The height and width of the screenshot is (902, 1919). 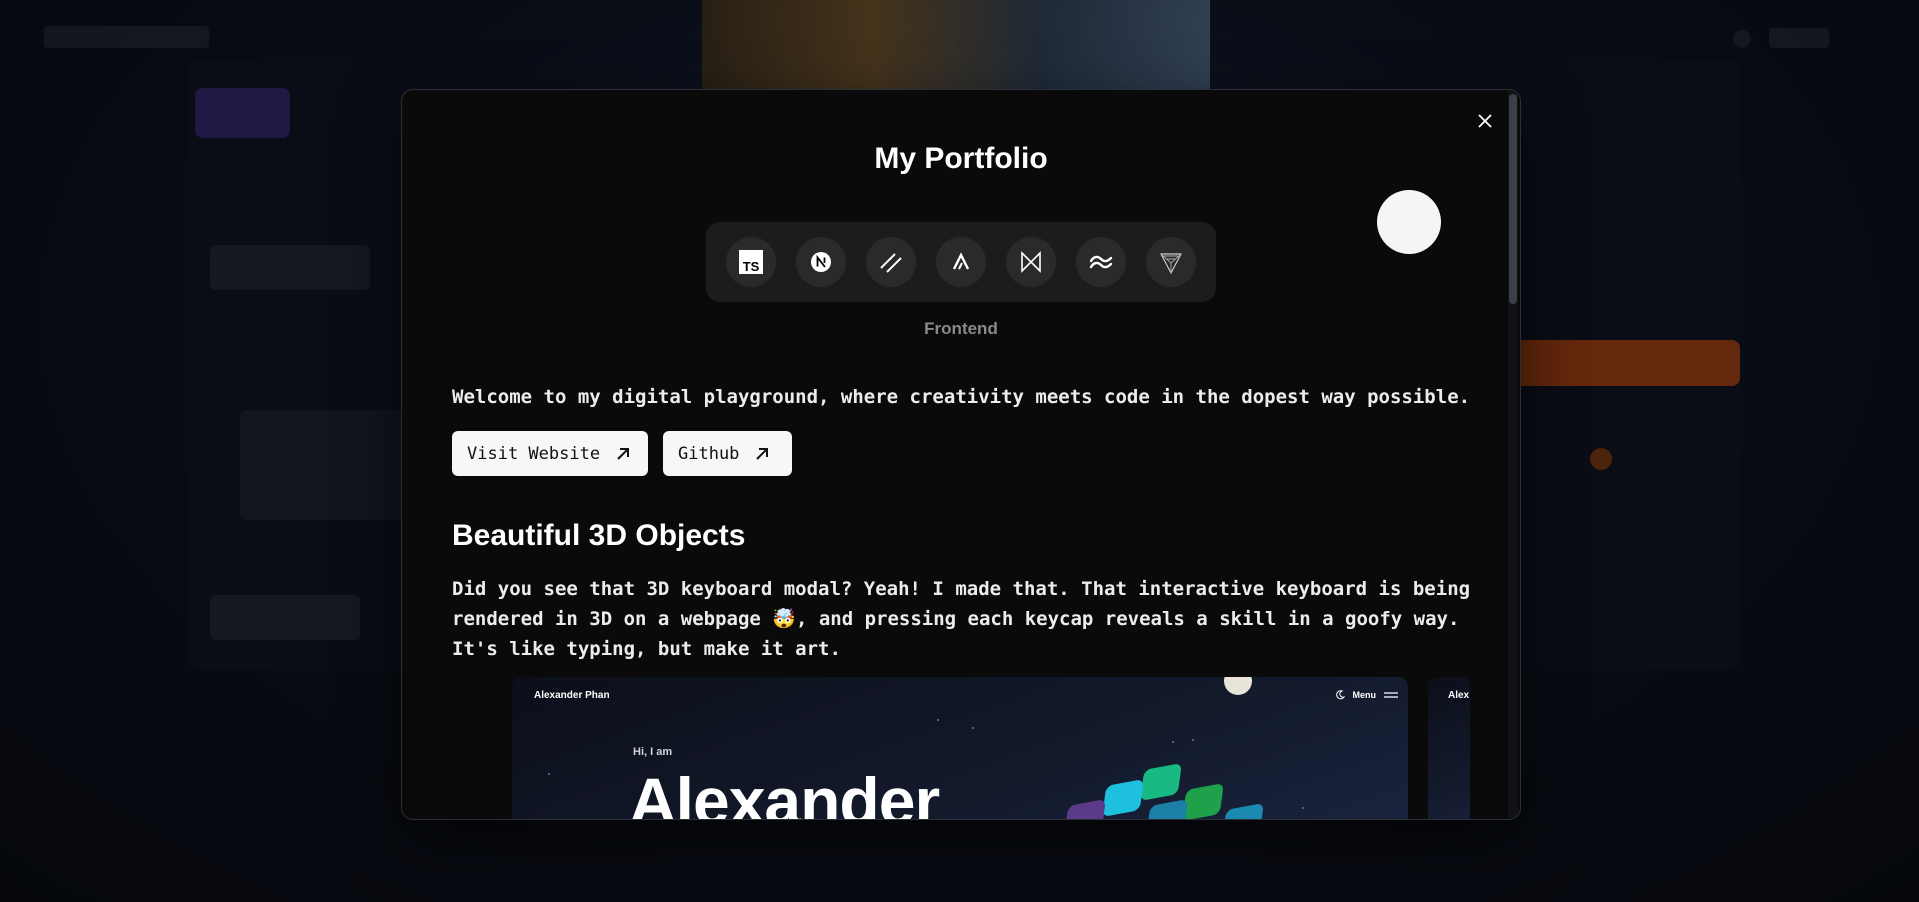 What do you see at coordinates (1799, 38) in the screenshot?
I see `background-menu` at bounding box center [1799, 38].